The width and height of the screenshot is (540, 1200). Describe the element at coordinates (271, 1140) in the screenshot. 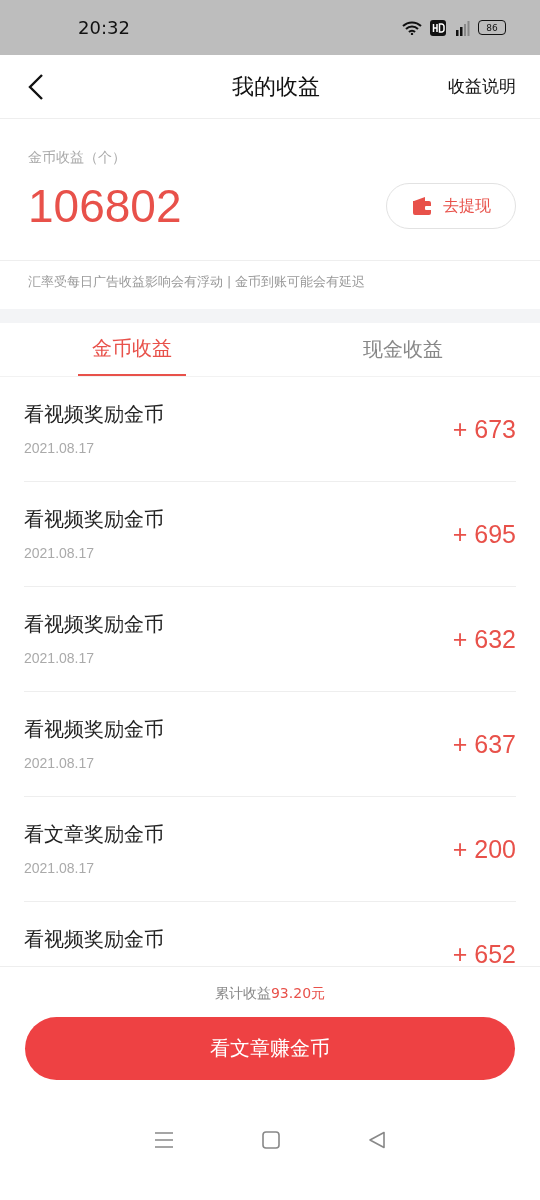

I see `home-icon` at that location.